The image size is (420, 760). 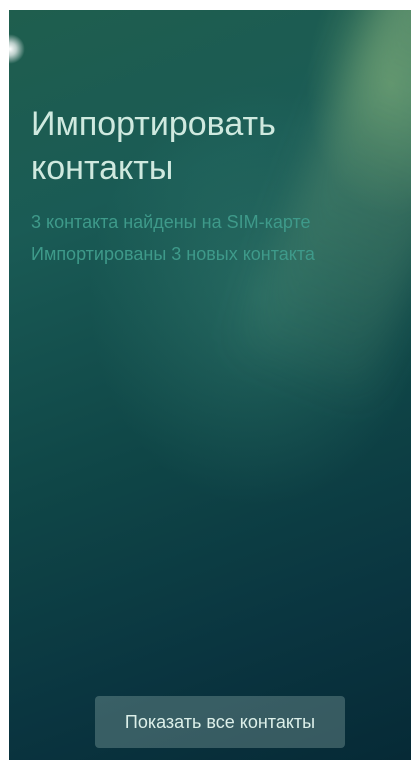 I want to click on page-title: Импортировать контакты, so click(x=153, y=146).